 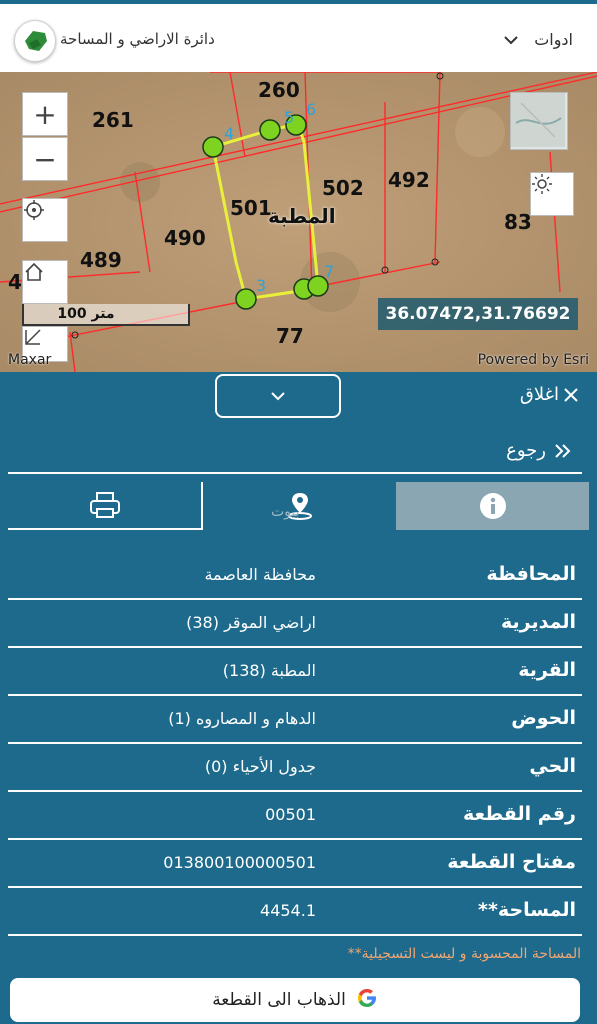 I want to click on tools-label: ادوات, so click(x=553, y=39).